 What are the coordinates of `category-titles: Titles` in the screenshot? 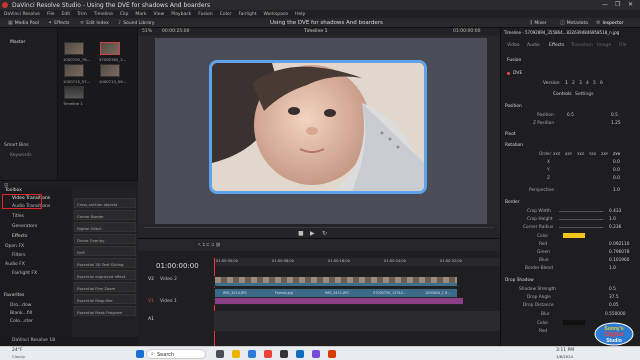 It's located at (18, 217).